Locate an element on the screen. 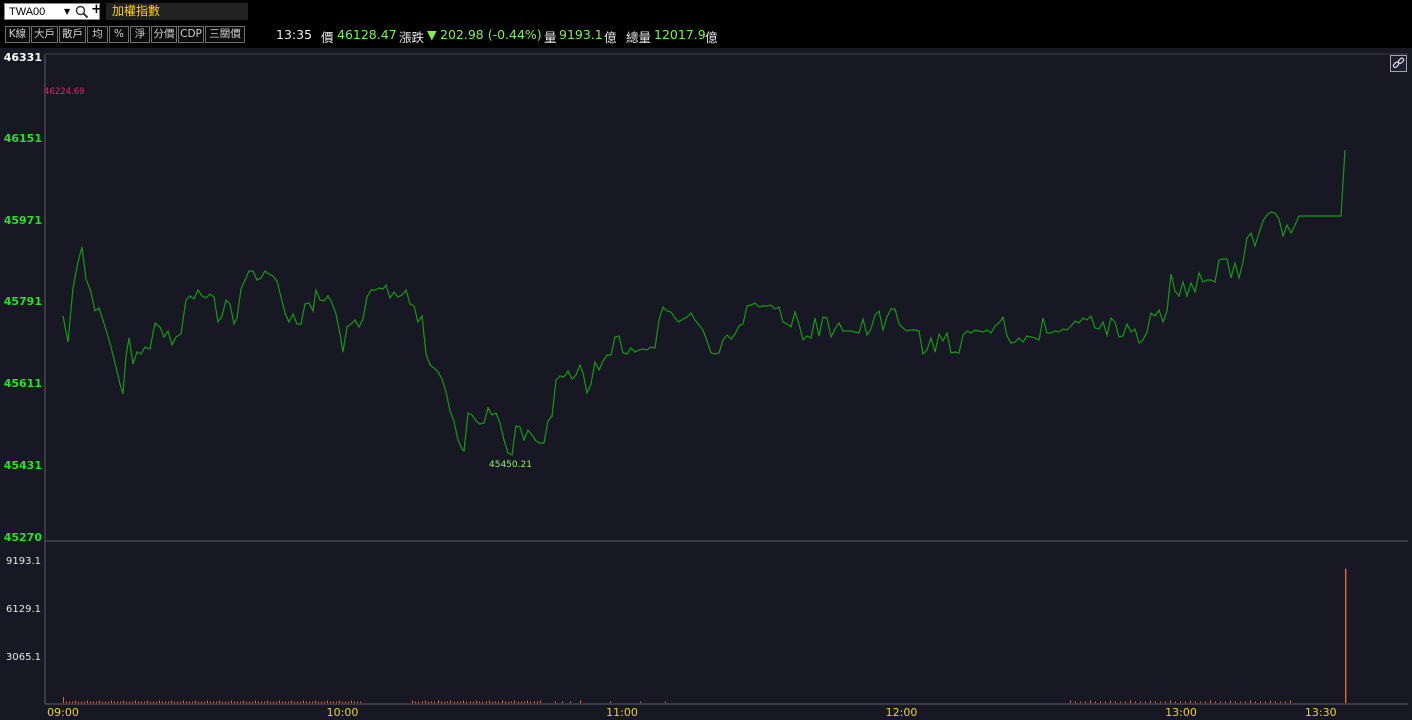 The width and height of the screenshot is (1412, 720). y-tick-label: 45791 is located at coordinates (23, 301).